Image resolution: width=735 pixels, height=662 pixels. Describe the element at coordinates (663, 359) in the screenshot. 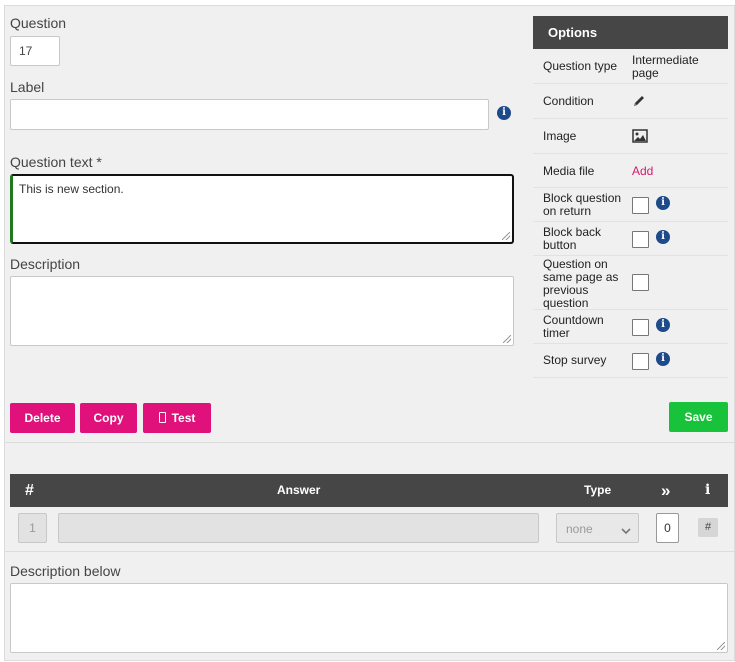

I see `stop-survey-info-icon: i` at that location.